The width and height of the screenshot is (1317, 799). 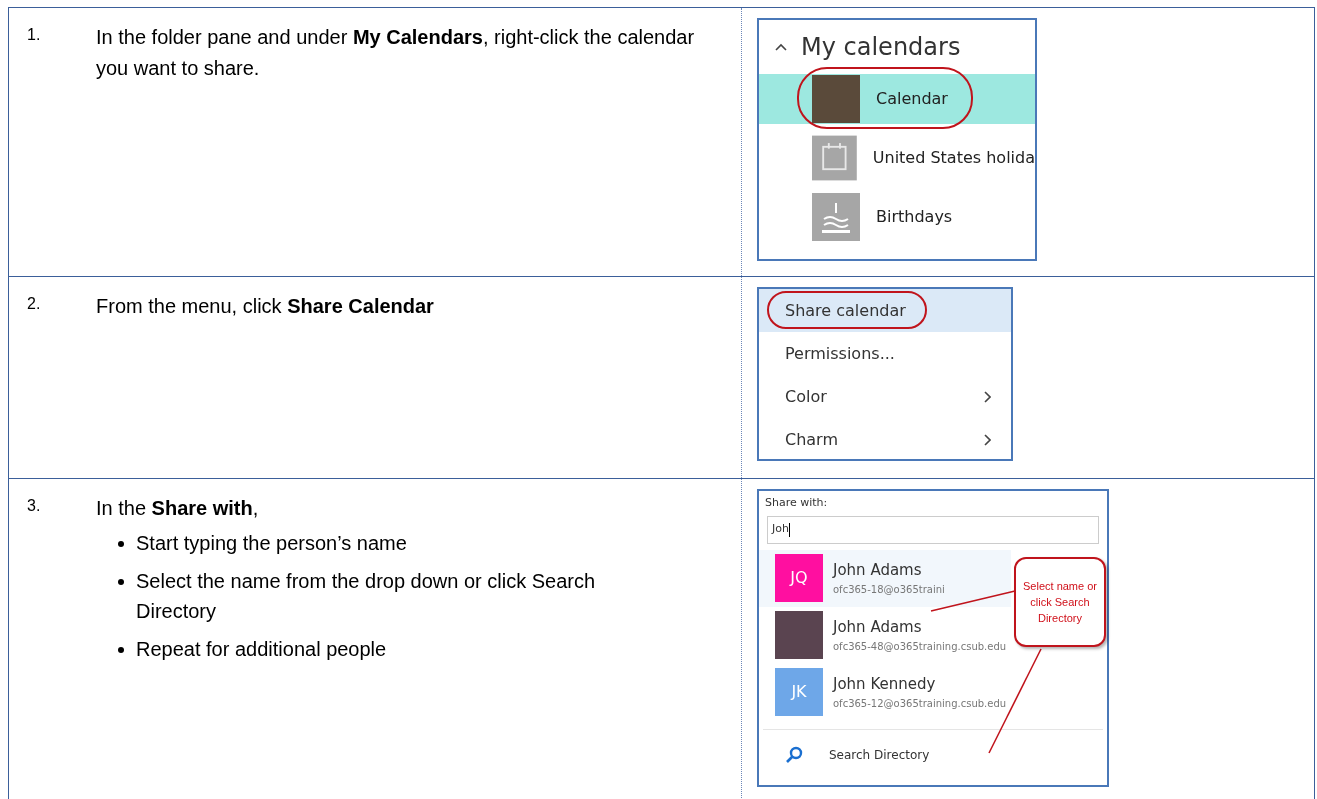 I want to click on suggestion-item: John Adams ofc365-48@o365training.csub.edu, so click(x=885, y=635).